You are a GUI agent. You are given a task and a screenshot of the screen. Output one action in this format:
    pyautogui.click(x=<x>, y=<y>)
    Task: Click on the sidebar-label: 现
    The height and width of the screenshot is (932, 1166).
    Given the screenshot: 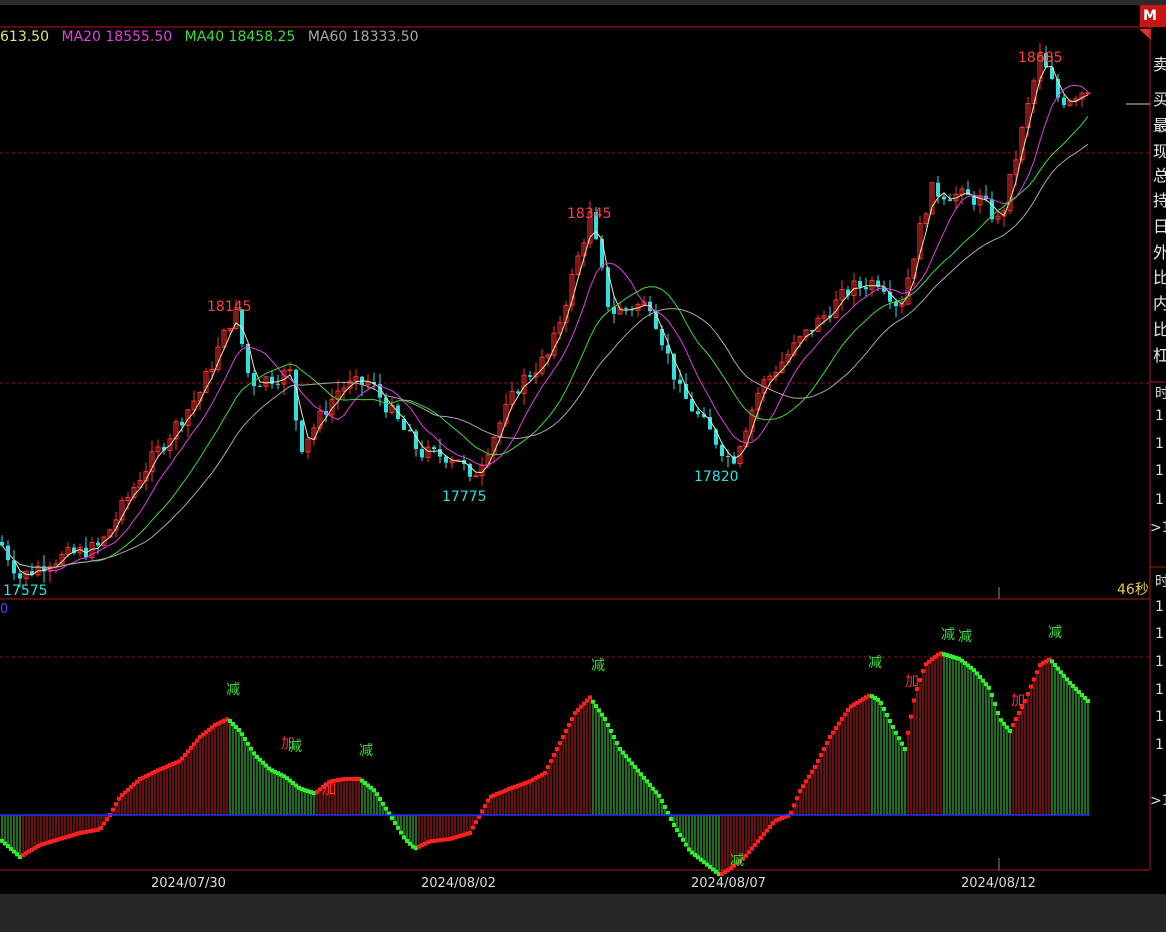 What is the action you would take?
    pyautogui.click(x=1159, y=151)
    